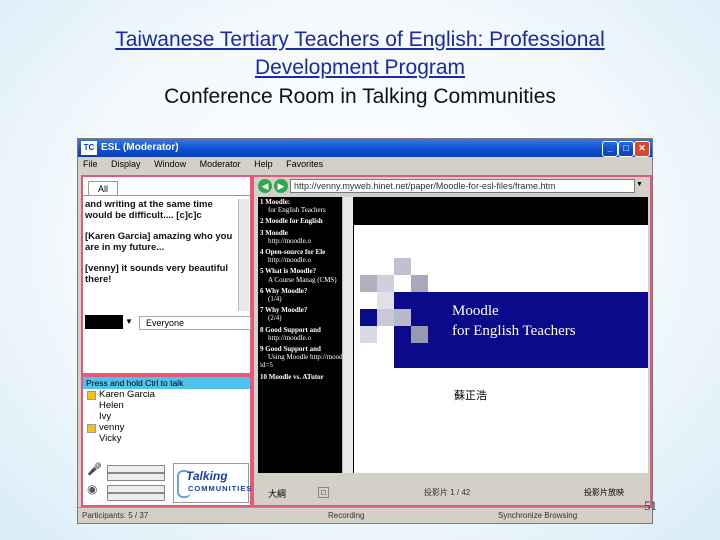  What do you see at coordinates (275, 299) in the screenshot?
I see `outline-item-subtitle: (1/4)` at bounding box center [275, 299].